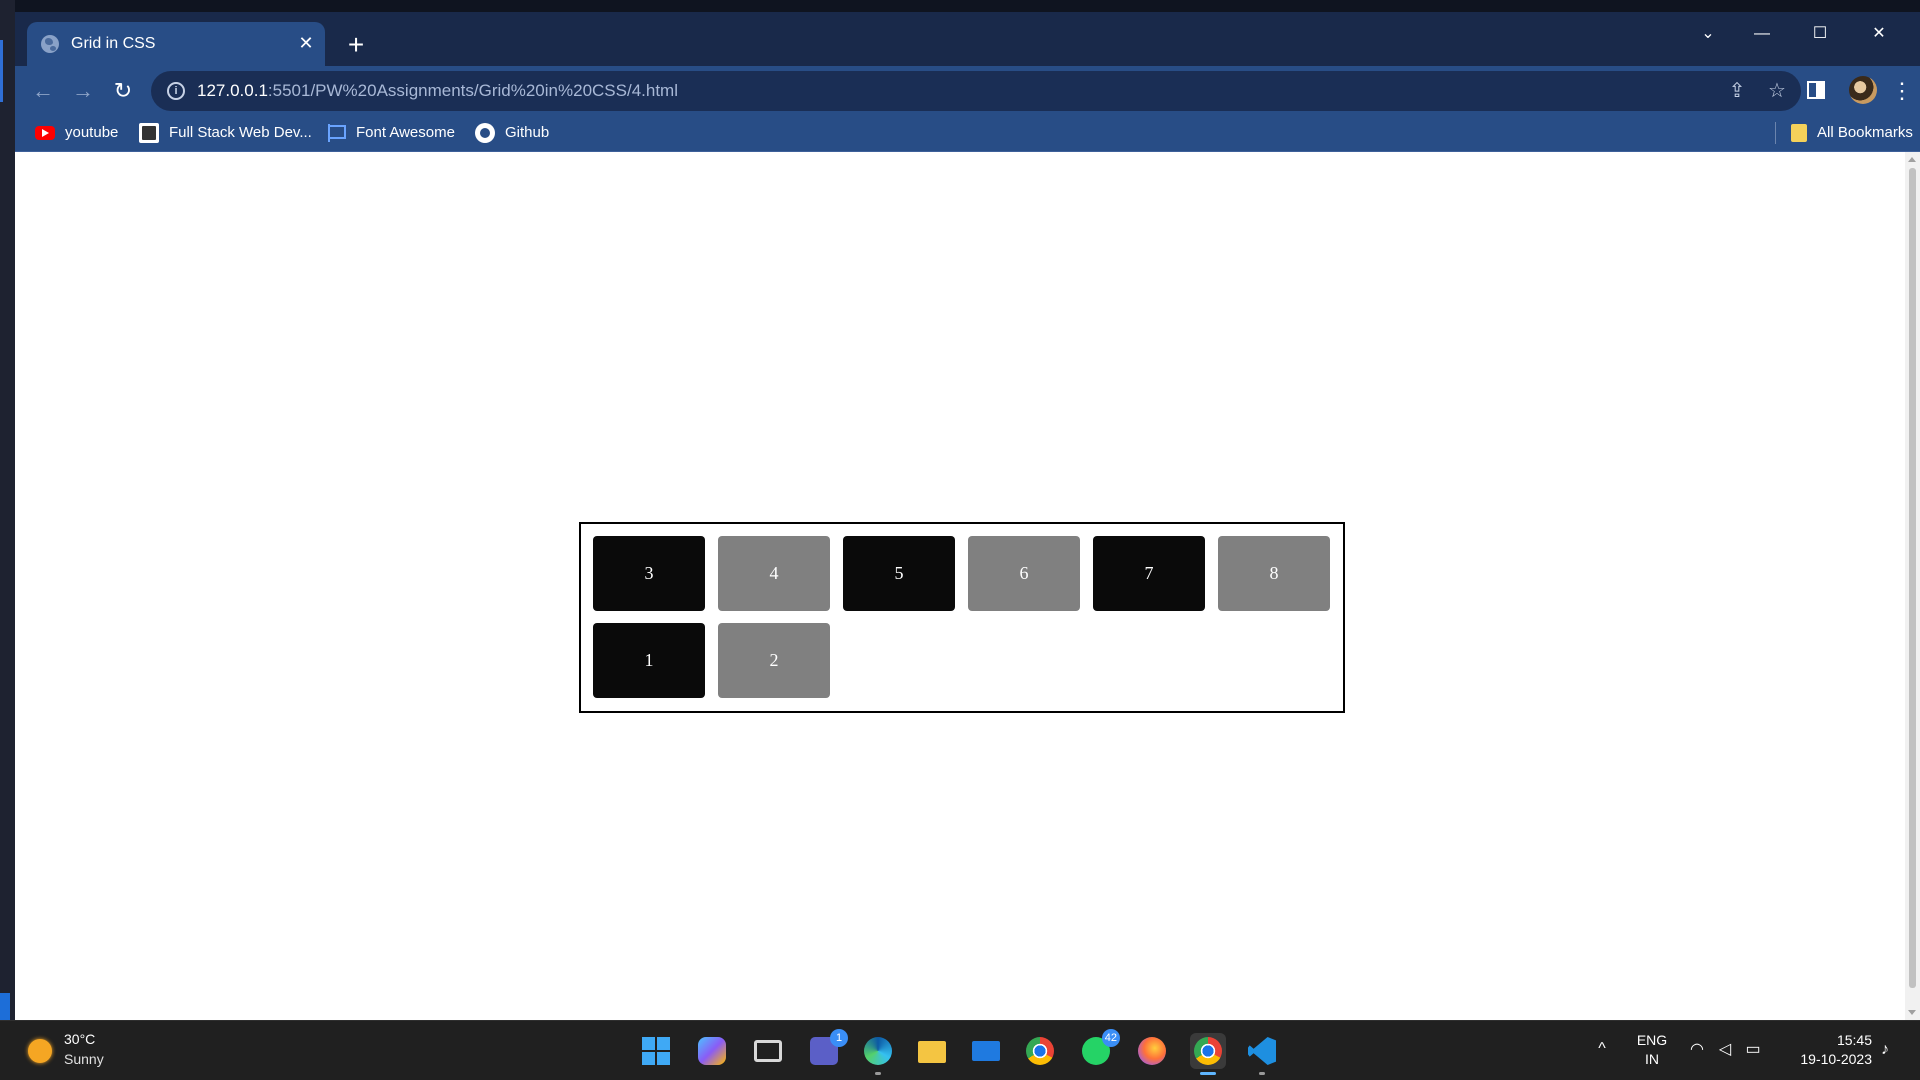 Image resolution: width=1920 pixels, height=1080 pixels. Describe the element at coordinates (1753, 1050) in the screenshot. I see `battery-icon: ▭` at that location.